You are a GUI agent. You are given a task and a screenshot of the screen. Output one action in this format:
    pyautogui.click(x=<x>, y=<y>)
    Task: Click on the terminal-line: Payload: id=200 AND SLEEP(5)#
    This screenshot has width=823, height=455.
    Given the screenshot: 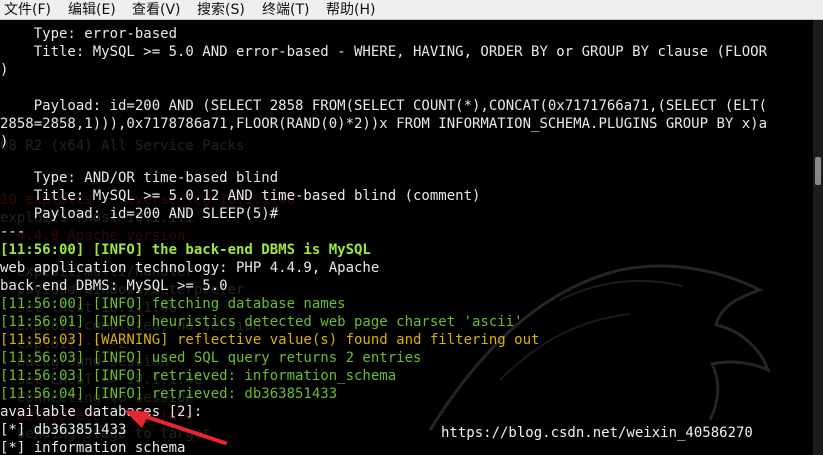 What is the action you would take?
    pyautogui.click(x=139, y=214)
    